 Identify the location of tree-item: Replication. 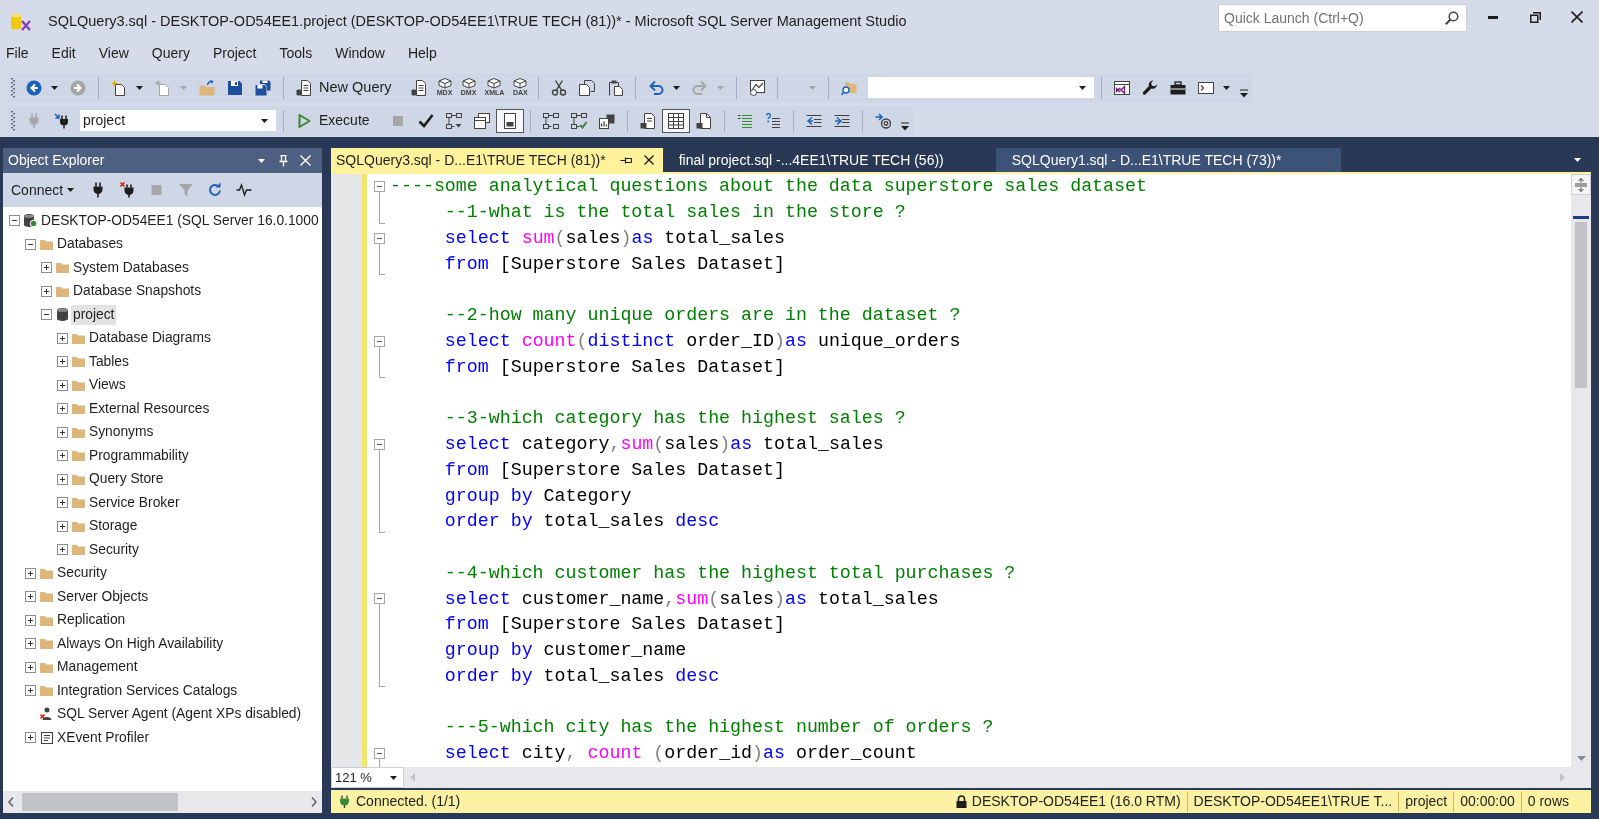
(91, 620).